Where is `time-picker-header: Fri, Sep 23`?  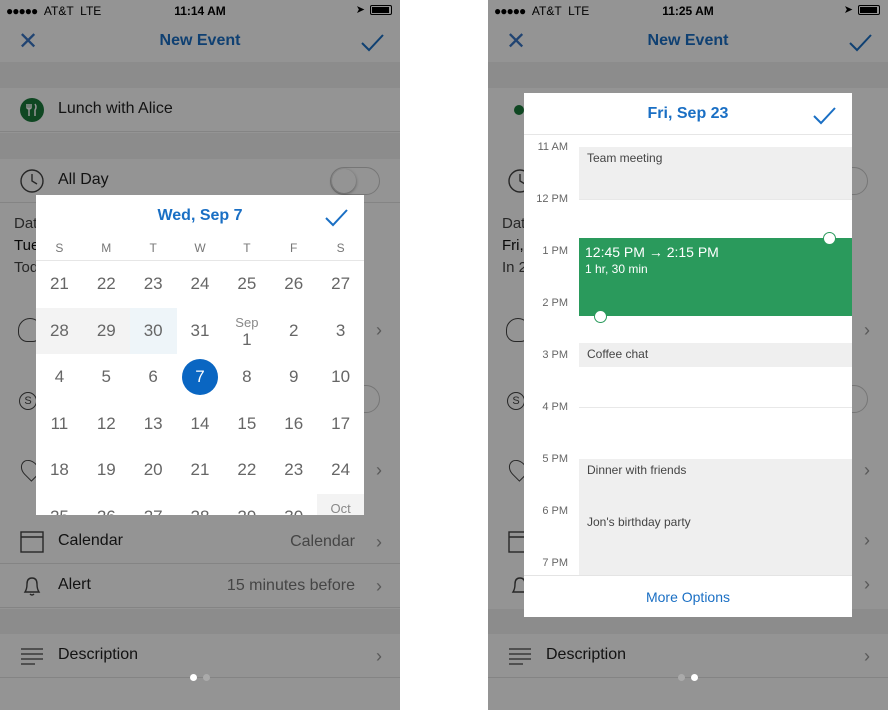
time-picker-header: Fri, Sep 23 is located at coordinates (688, 114).